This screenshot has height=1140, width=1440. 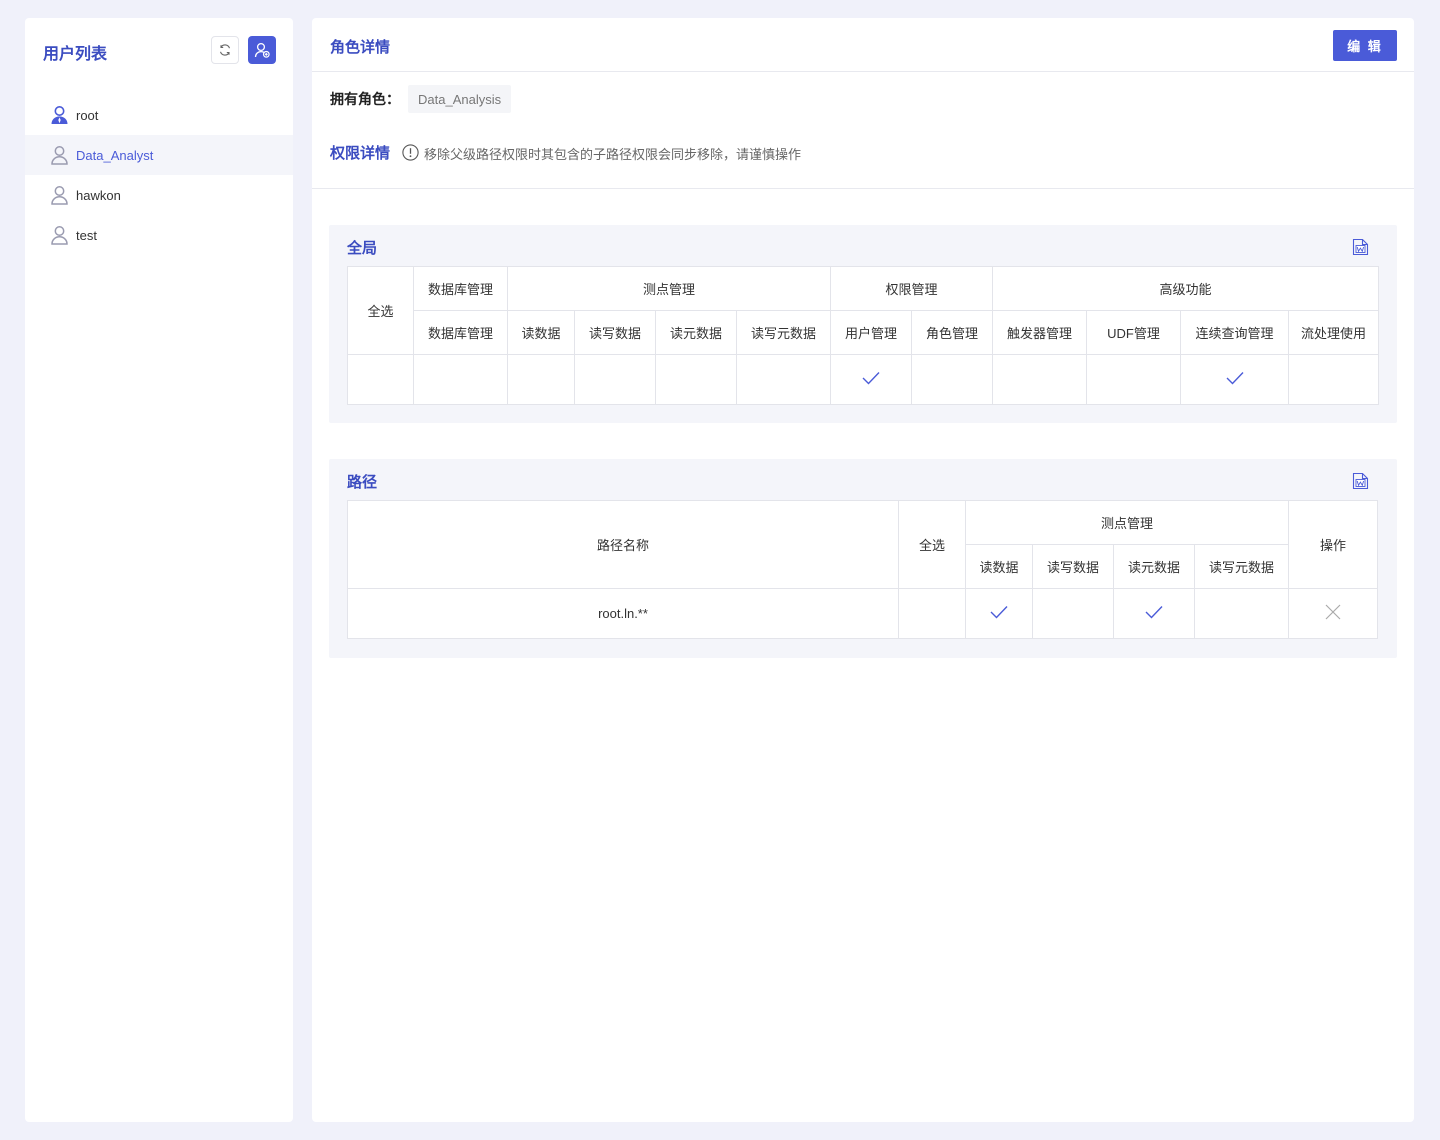 I want to click on action-header: 操作, so click(x=1333, y=544).